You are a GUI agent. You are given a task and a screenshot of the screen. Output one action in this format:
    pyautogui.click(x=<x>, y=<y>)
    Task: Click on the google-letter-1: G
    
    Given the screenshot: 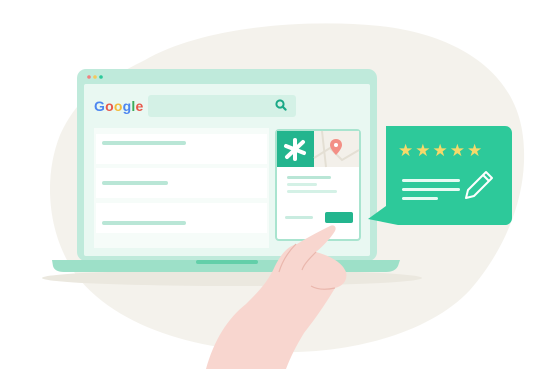 What is the action you would take?
    pyautogui.click(x=100, y=106)
    